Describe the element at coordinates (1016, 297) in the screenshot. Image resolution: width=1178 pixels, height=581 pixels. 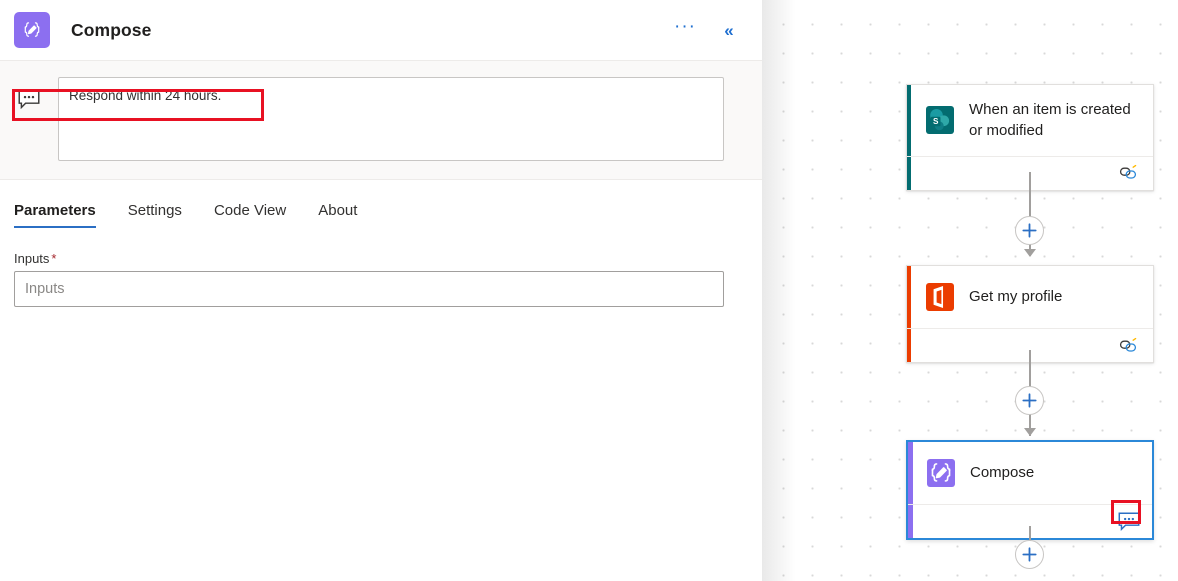
I see `node-title: Get my profile` at that location.